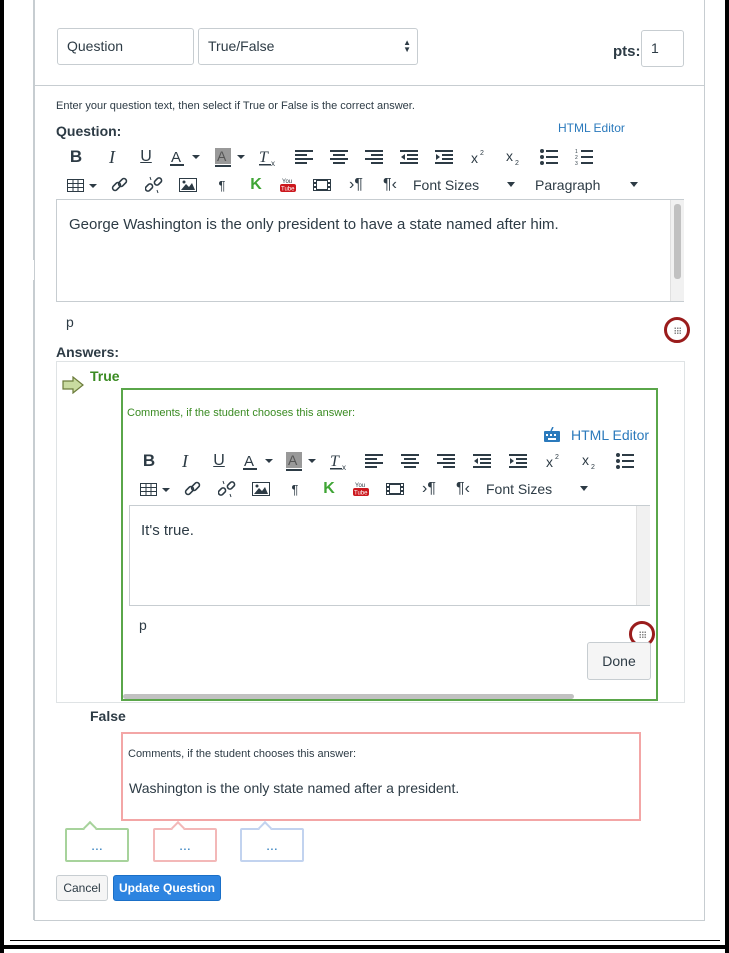 This screenshot has width=729, height=953. What do you see at coordinates (19, 472) in the screenshot?
I see `page-gutter` at bounding box center [19, 472].